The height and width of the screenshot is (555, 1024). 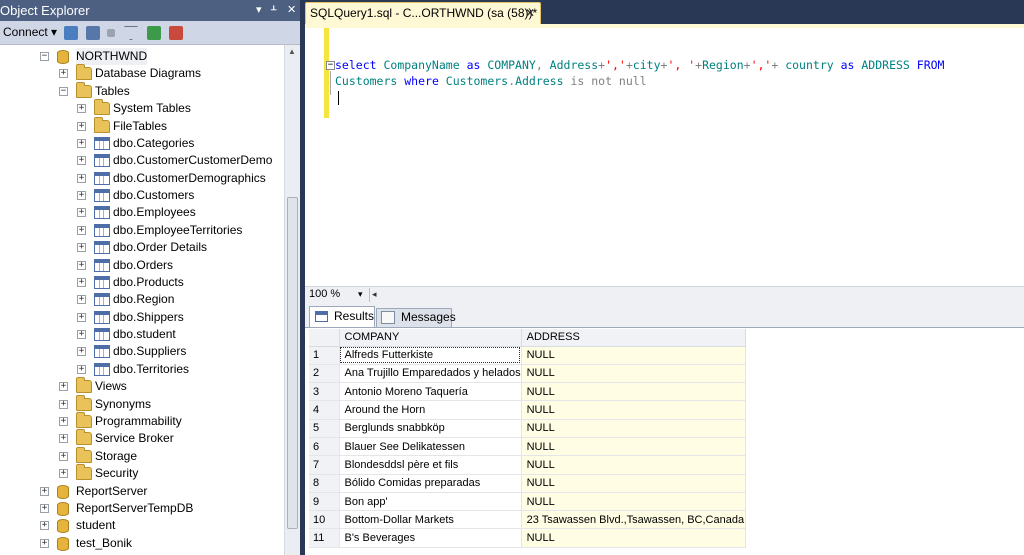 I want to click on tree-node: + System Tables, so click(x=142, y=108).